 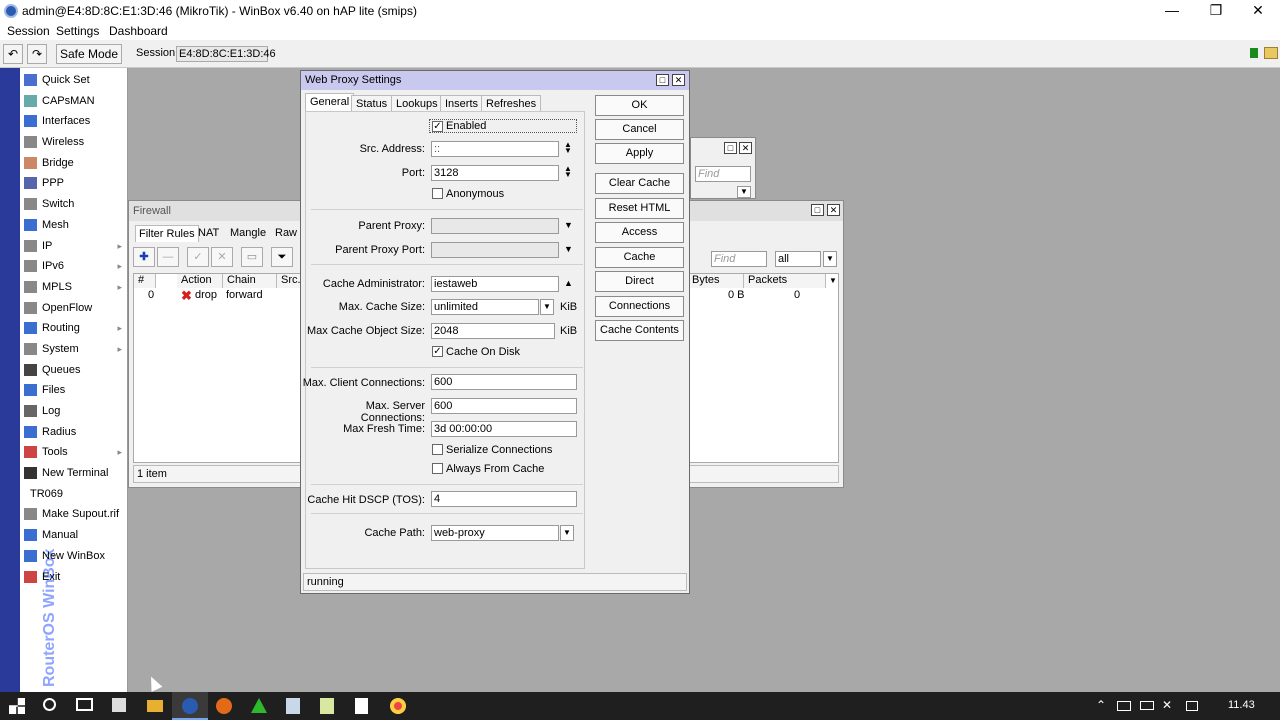 What do you see at coordinates (119, 705) in the screenshot?
I see `store-icon` at bounding box center [119, 705].